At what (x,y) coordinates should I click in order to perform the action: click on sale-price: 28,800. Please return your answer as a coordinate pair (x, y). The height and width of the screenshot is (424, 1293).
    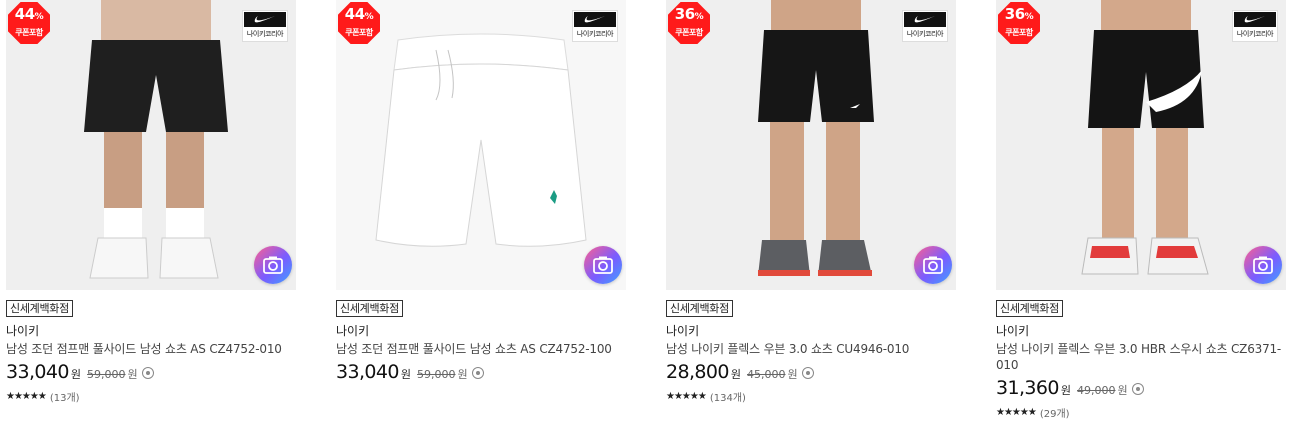
    Looking at the image, I should click on (697, 372).